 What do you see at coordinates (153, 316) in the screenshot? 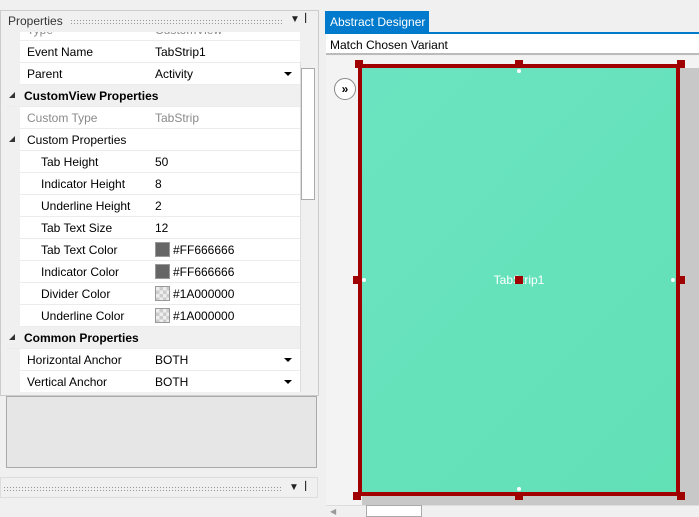
I see `property-row: Underline Color #1A000000` at bounding box center [153, 316].